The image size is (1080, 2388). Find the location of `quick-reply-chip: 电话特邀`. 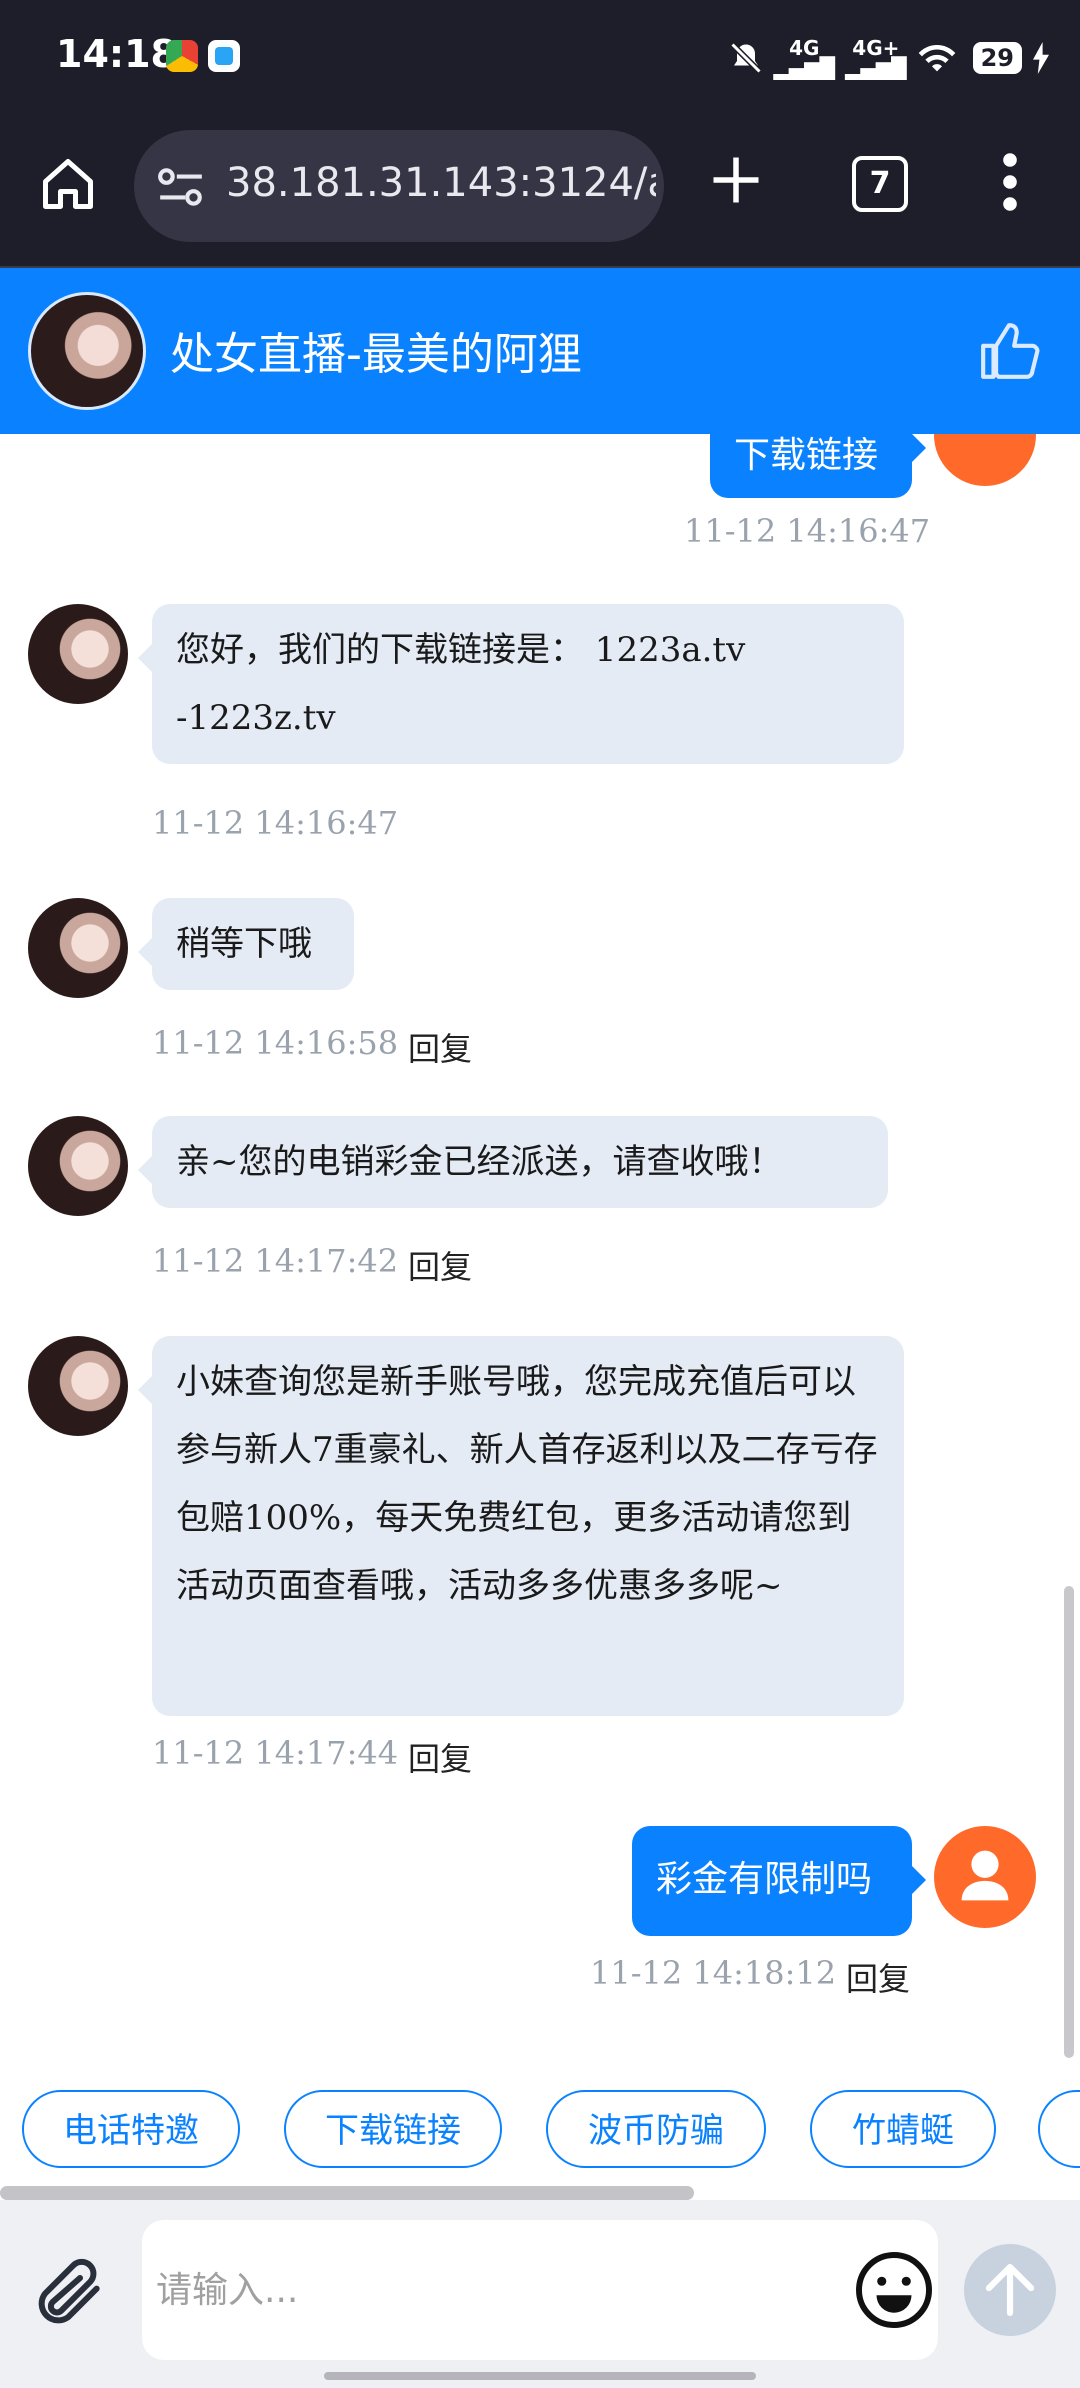

quick-reply-chip: 电话特邀 is located at coordinates (131, 2129).